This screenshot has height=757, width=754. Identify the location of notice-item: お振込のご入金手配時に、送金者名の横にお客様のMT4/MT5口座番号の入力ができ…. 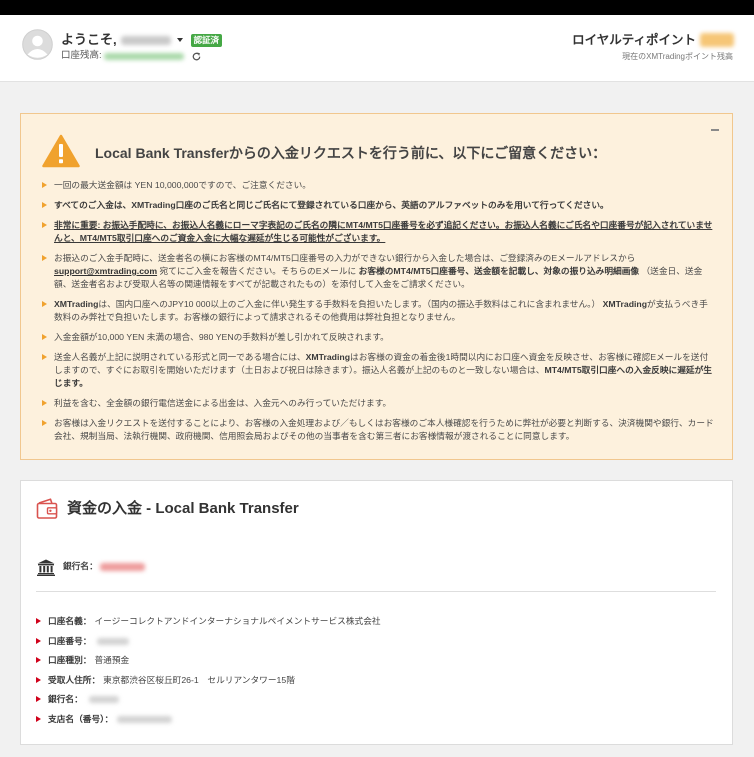
(378, 271).